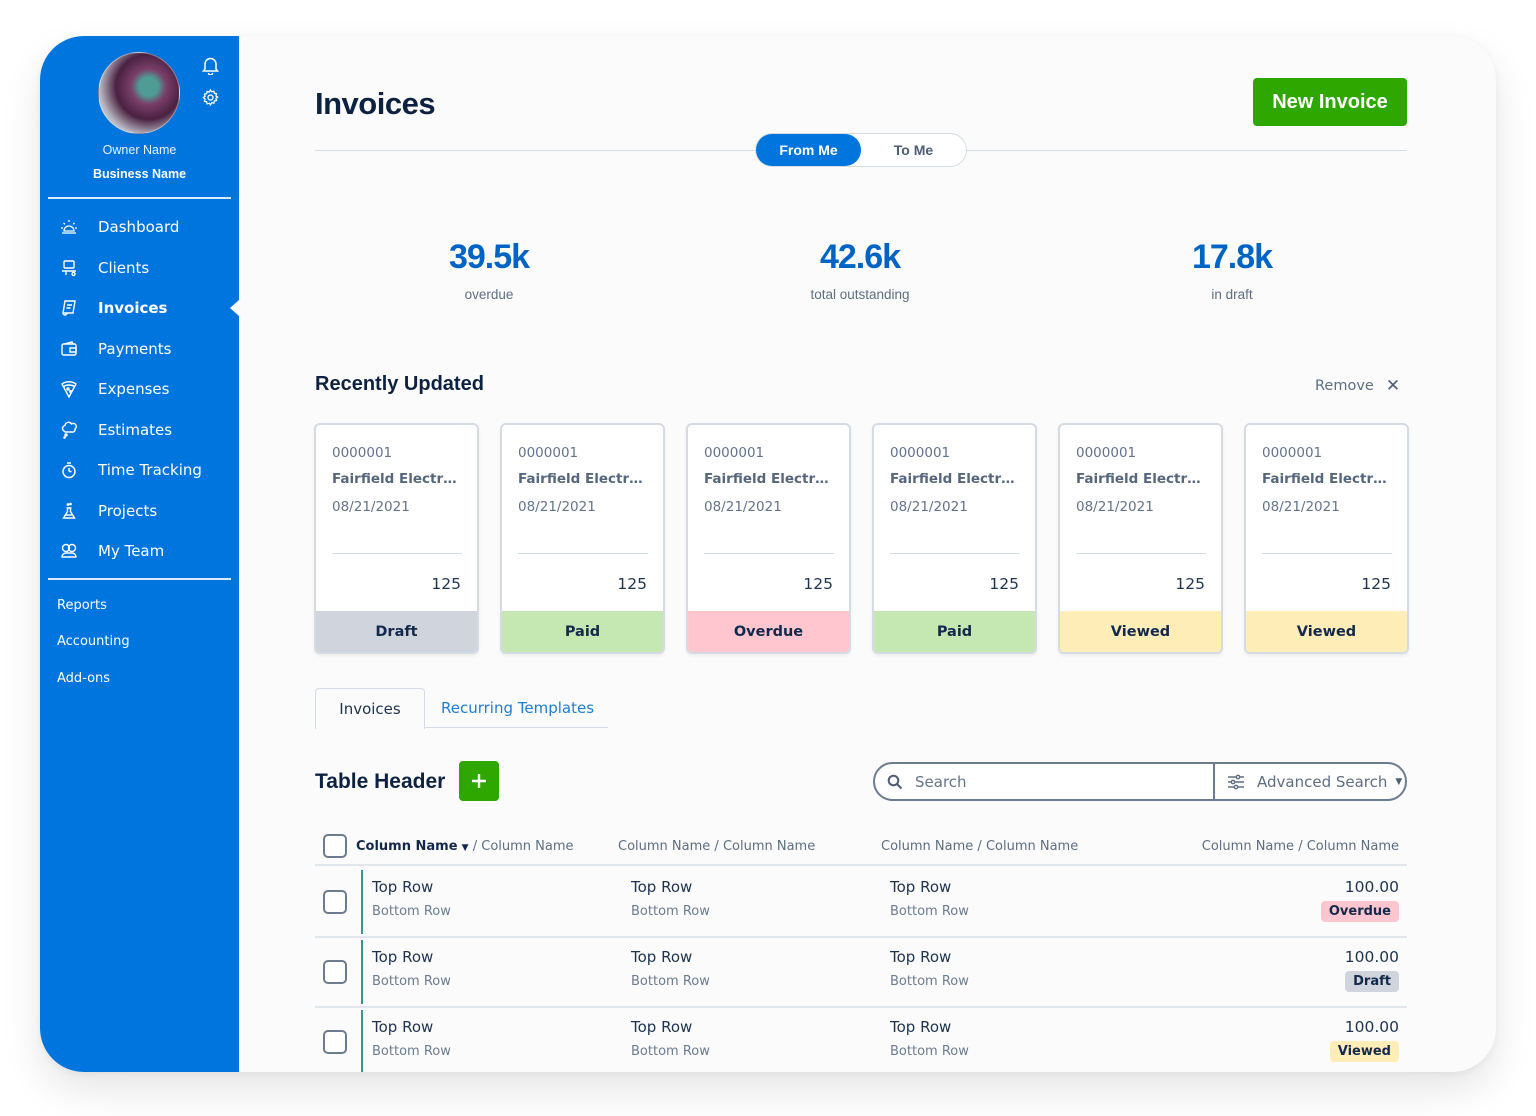 The height and width of the screenshot is (1116, 1536). I want to click on row-amount: 100.00, so click(1371, 887).